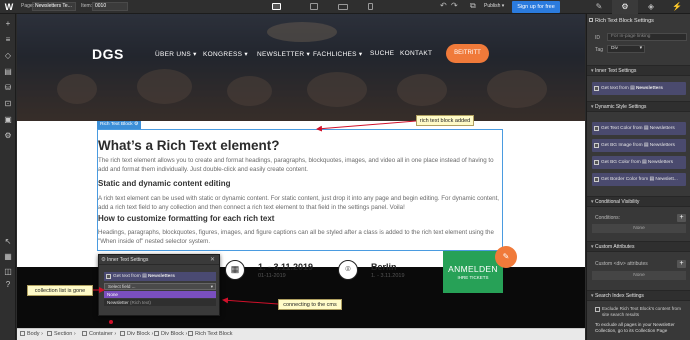  Describe the element at coordinates (136, 124) in the screenshot. I see `settings-gear-icon: ⚙` at that location.